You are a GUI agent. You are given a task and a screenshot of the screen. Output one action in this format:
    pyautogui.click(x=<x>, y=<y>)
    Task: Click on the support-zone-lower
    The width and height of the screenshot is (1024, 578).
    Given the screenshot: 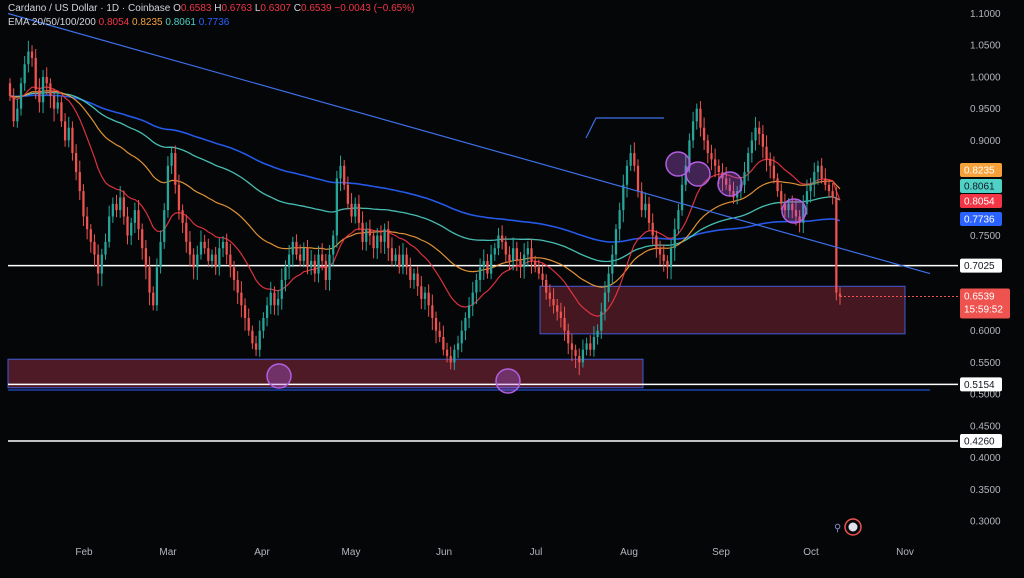 What is the action you would take?
    pyautogui.click(x=325, y=373)
    